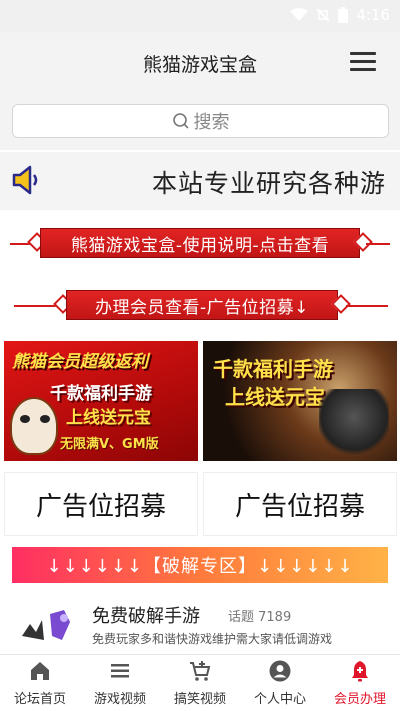  Describe the element at coordinates (363, 62) in the screenshot. I see `menu-button` at that location.